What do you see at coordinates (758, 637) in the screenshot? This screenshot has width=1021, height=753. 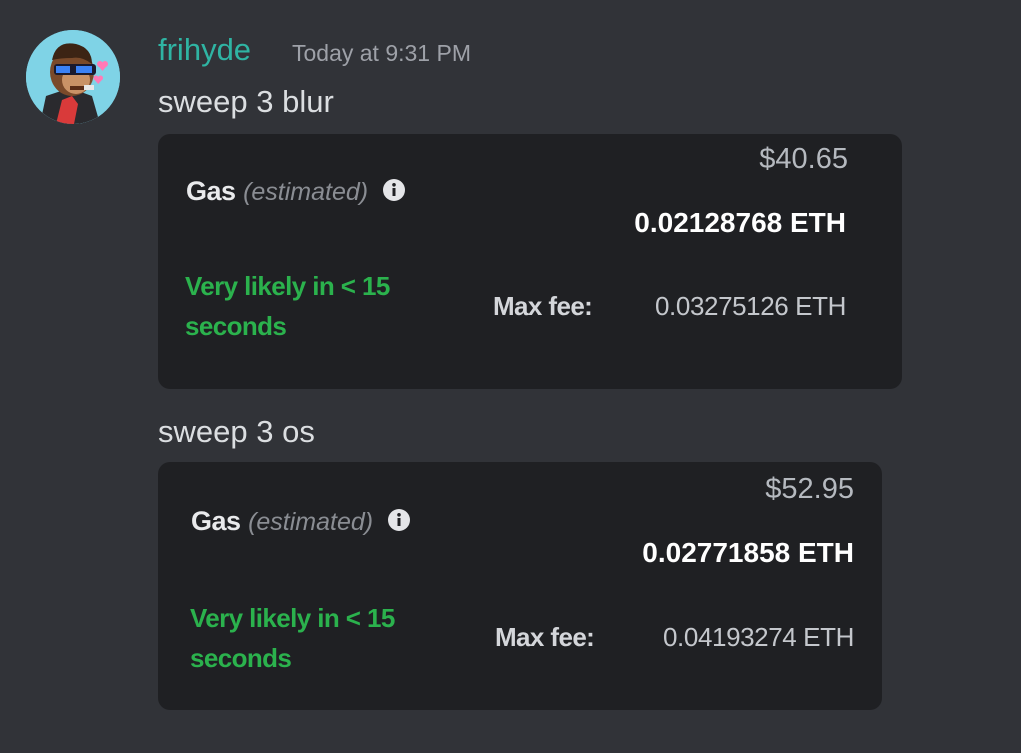 I see `max-fee-value: 0.04193274 ETH` at bounding box center [758, 637].